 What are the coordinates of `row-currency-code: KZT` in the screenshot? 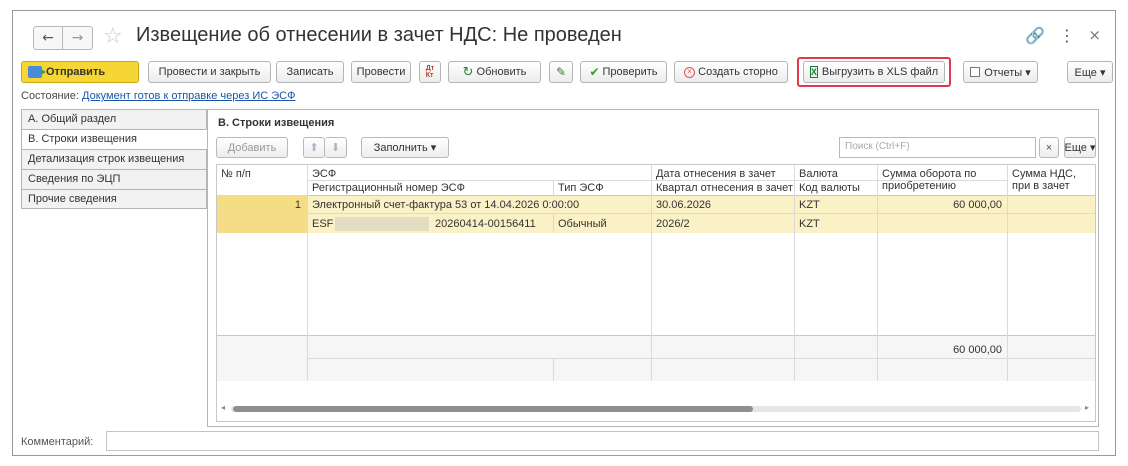 It's located at (809, 224).